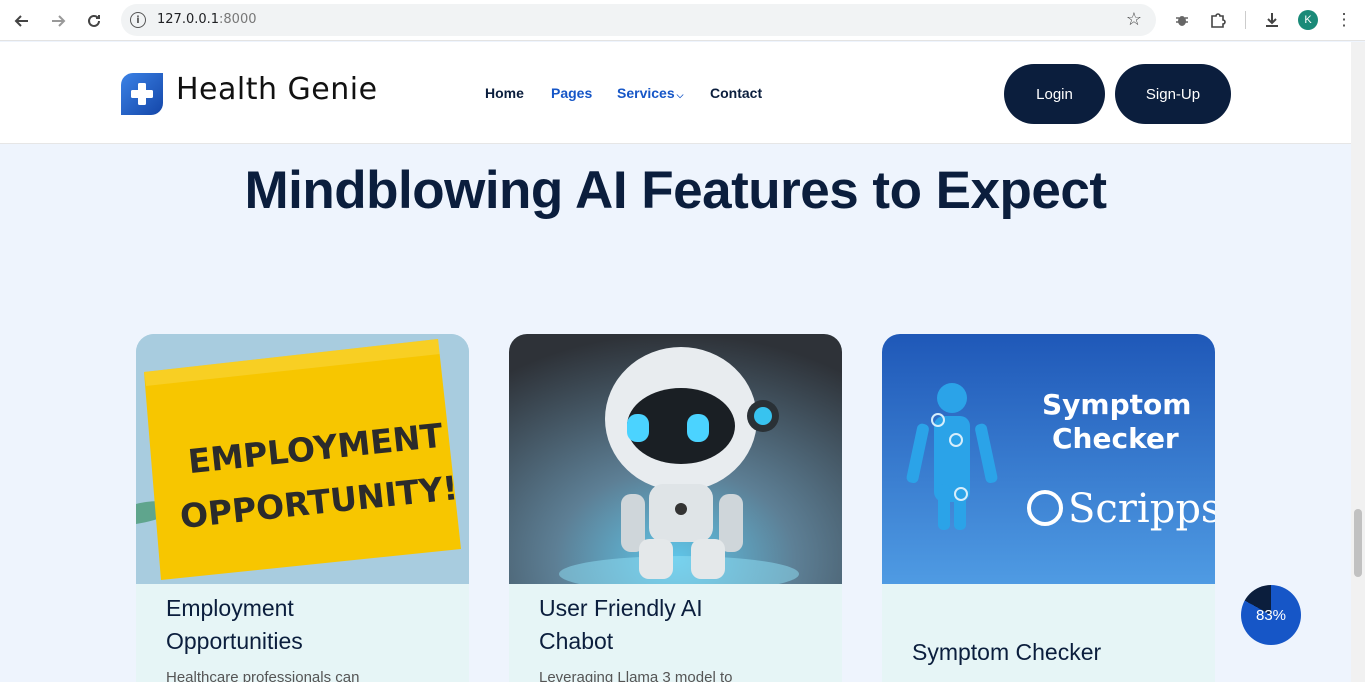  What do you see at coordinates (1141, 509) in the screenshot?
I see `scripps-logo-text: Scripps` at bounding box center [1141, 509].